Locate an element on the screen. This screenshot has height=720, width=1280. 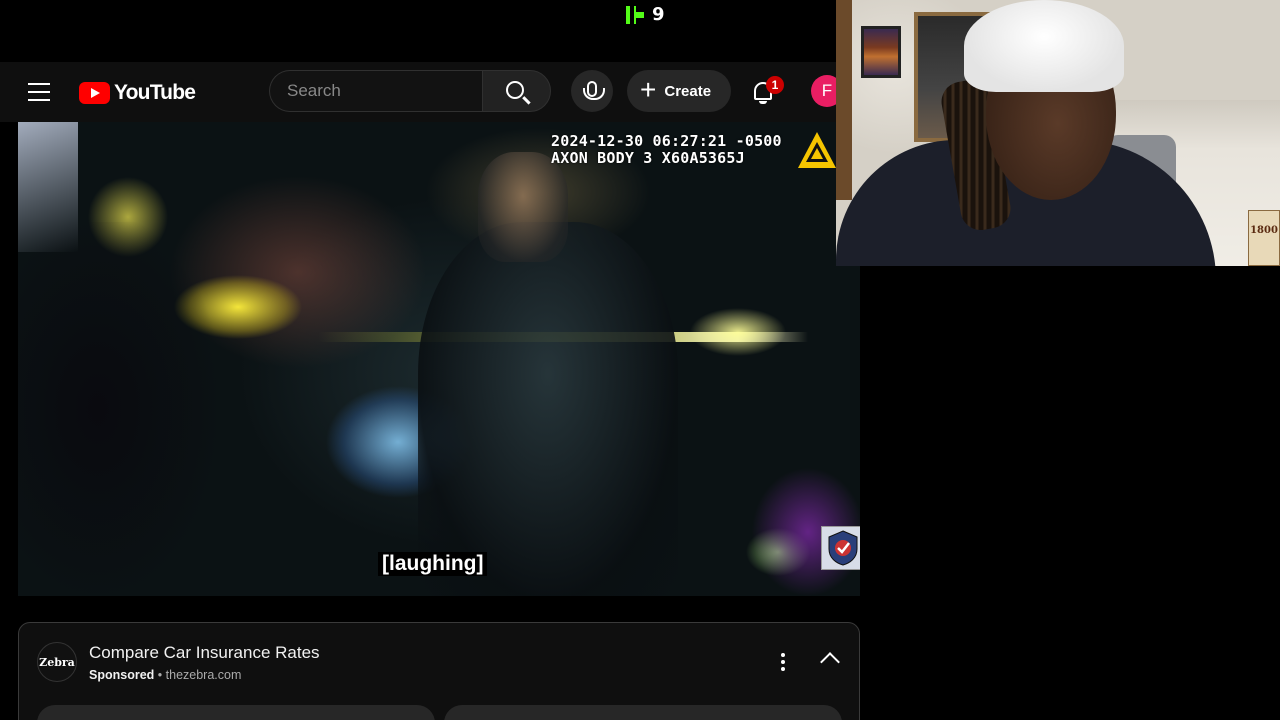
menu-icon is located at coordinates (39, 92).